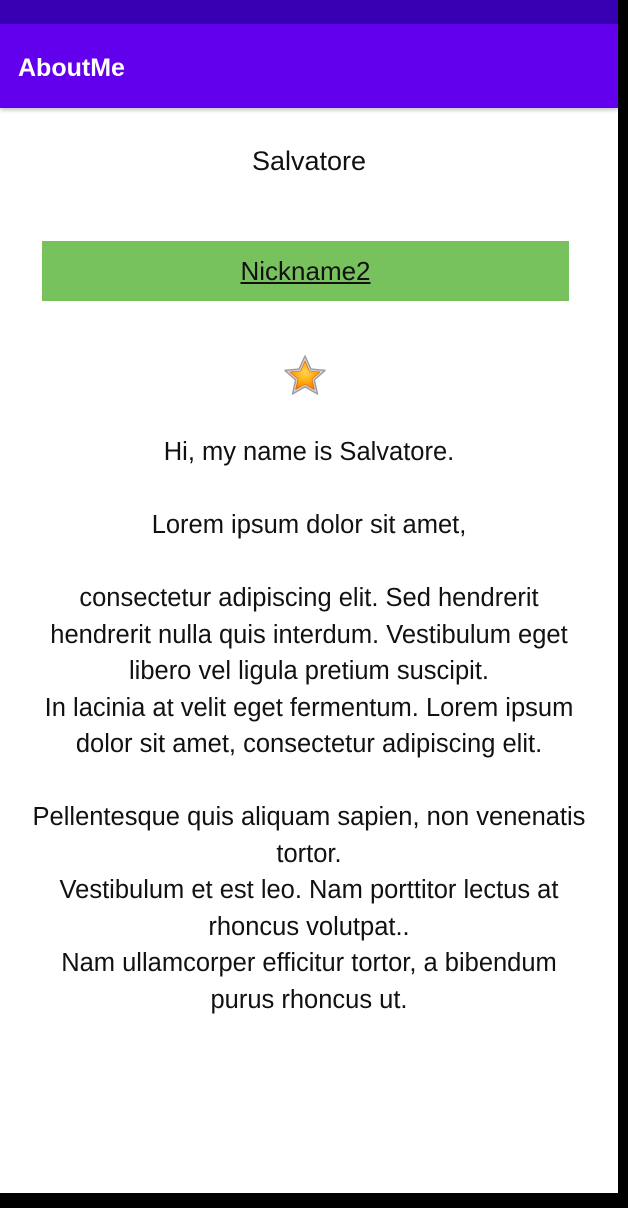  What do you see at coordinates (309, 66) in the screenshot?
I see `app-bar: AboutMe` at bounding box center [309, 66].